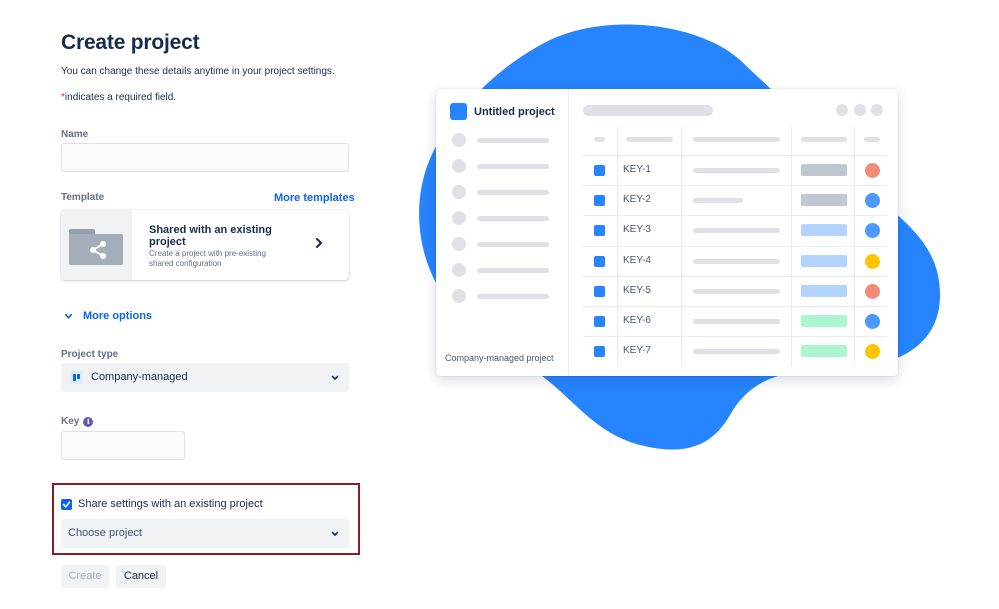 The image size is (999, 609). Describe the element at coordinates (502, 232) in the screenshot. I see `preview-sidebar: Untitled project Company-managed project` at that location.